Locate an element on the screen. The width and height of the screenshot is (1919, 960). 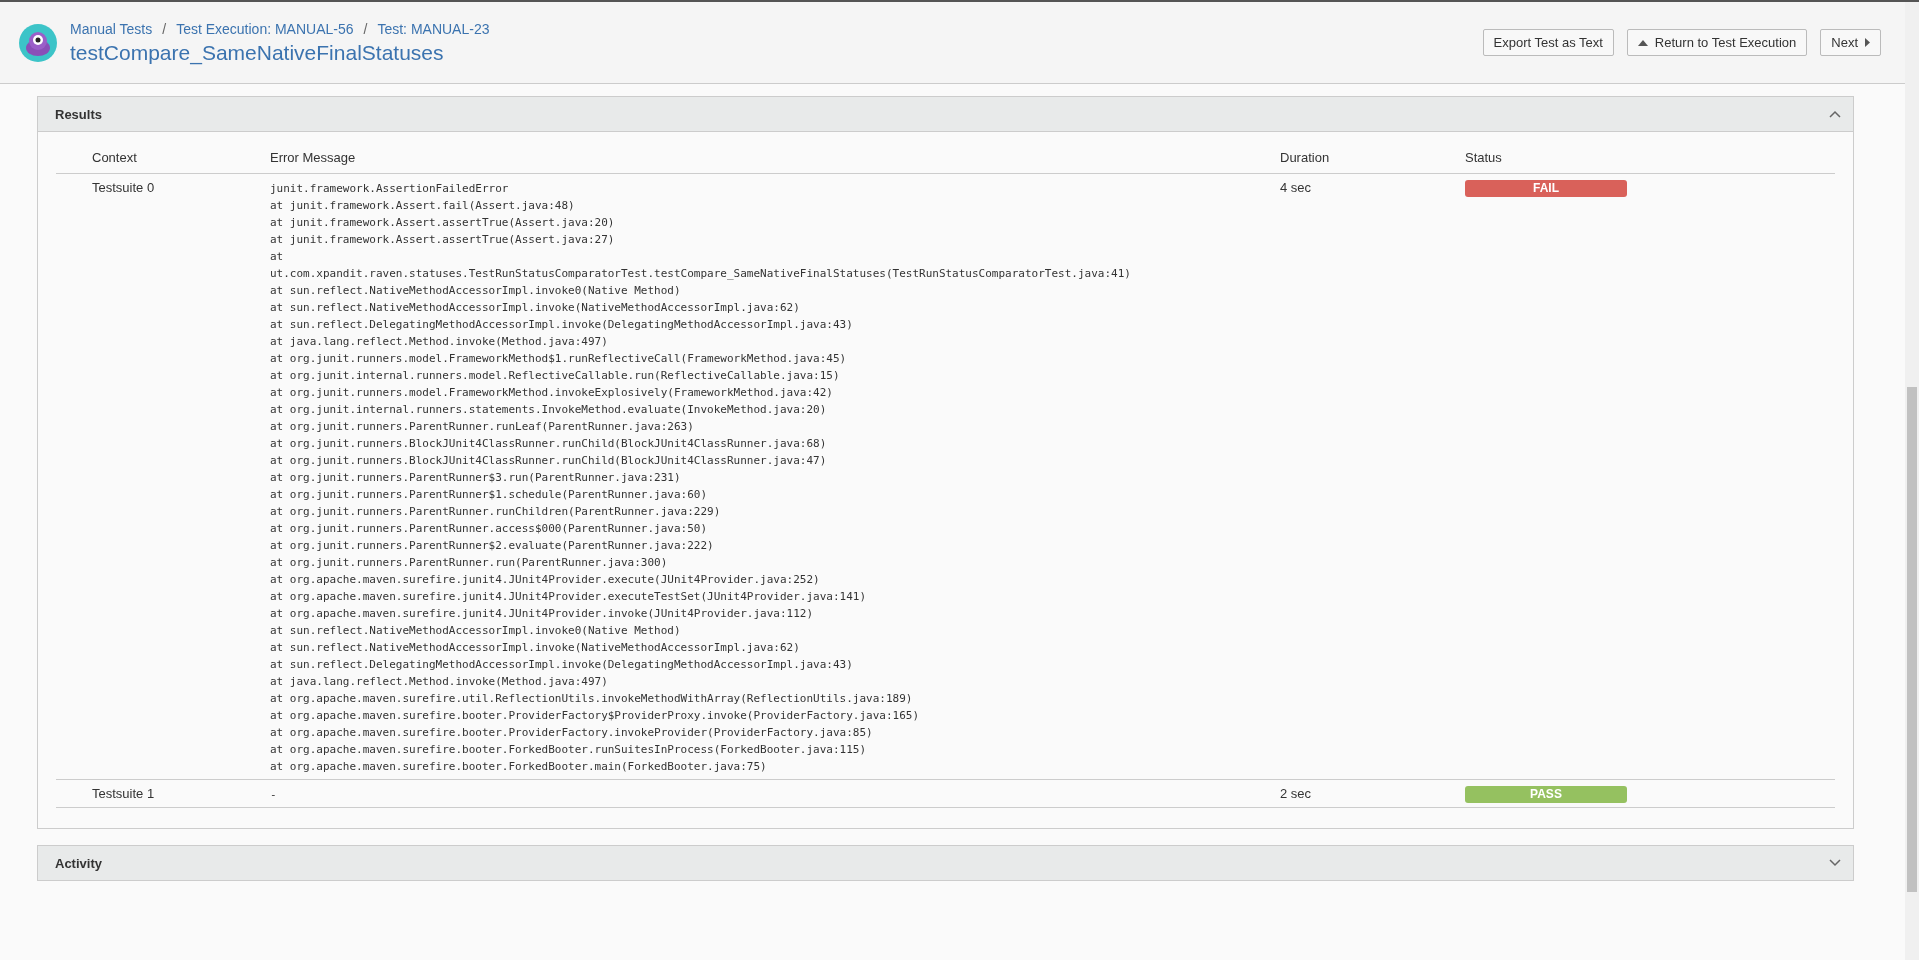
table-cell: Testsuite 0 is located at coordinates (123, 187).